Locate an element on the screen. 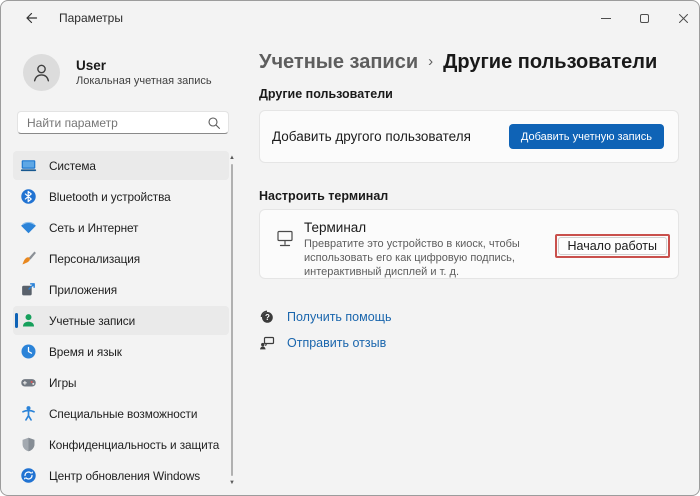 The height and width of the screenshot is (496, 700). sidebar-item-network: Сеть и Интернет is located at coordinates (121, 227).